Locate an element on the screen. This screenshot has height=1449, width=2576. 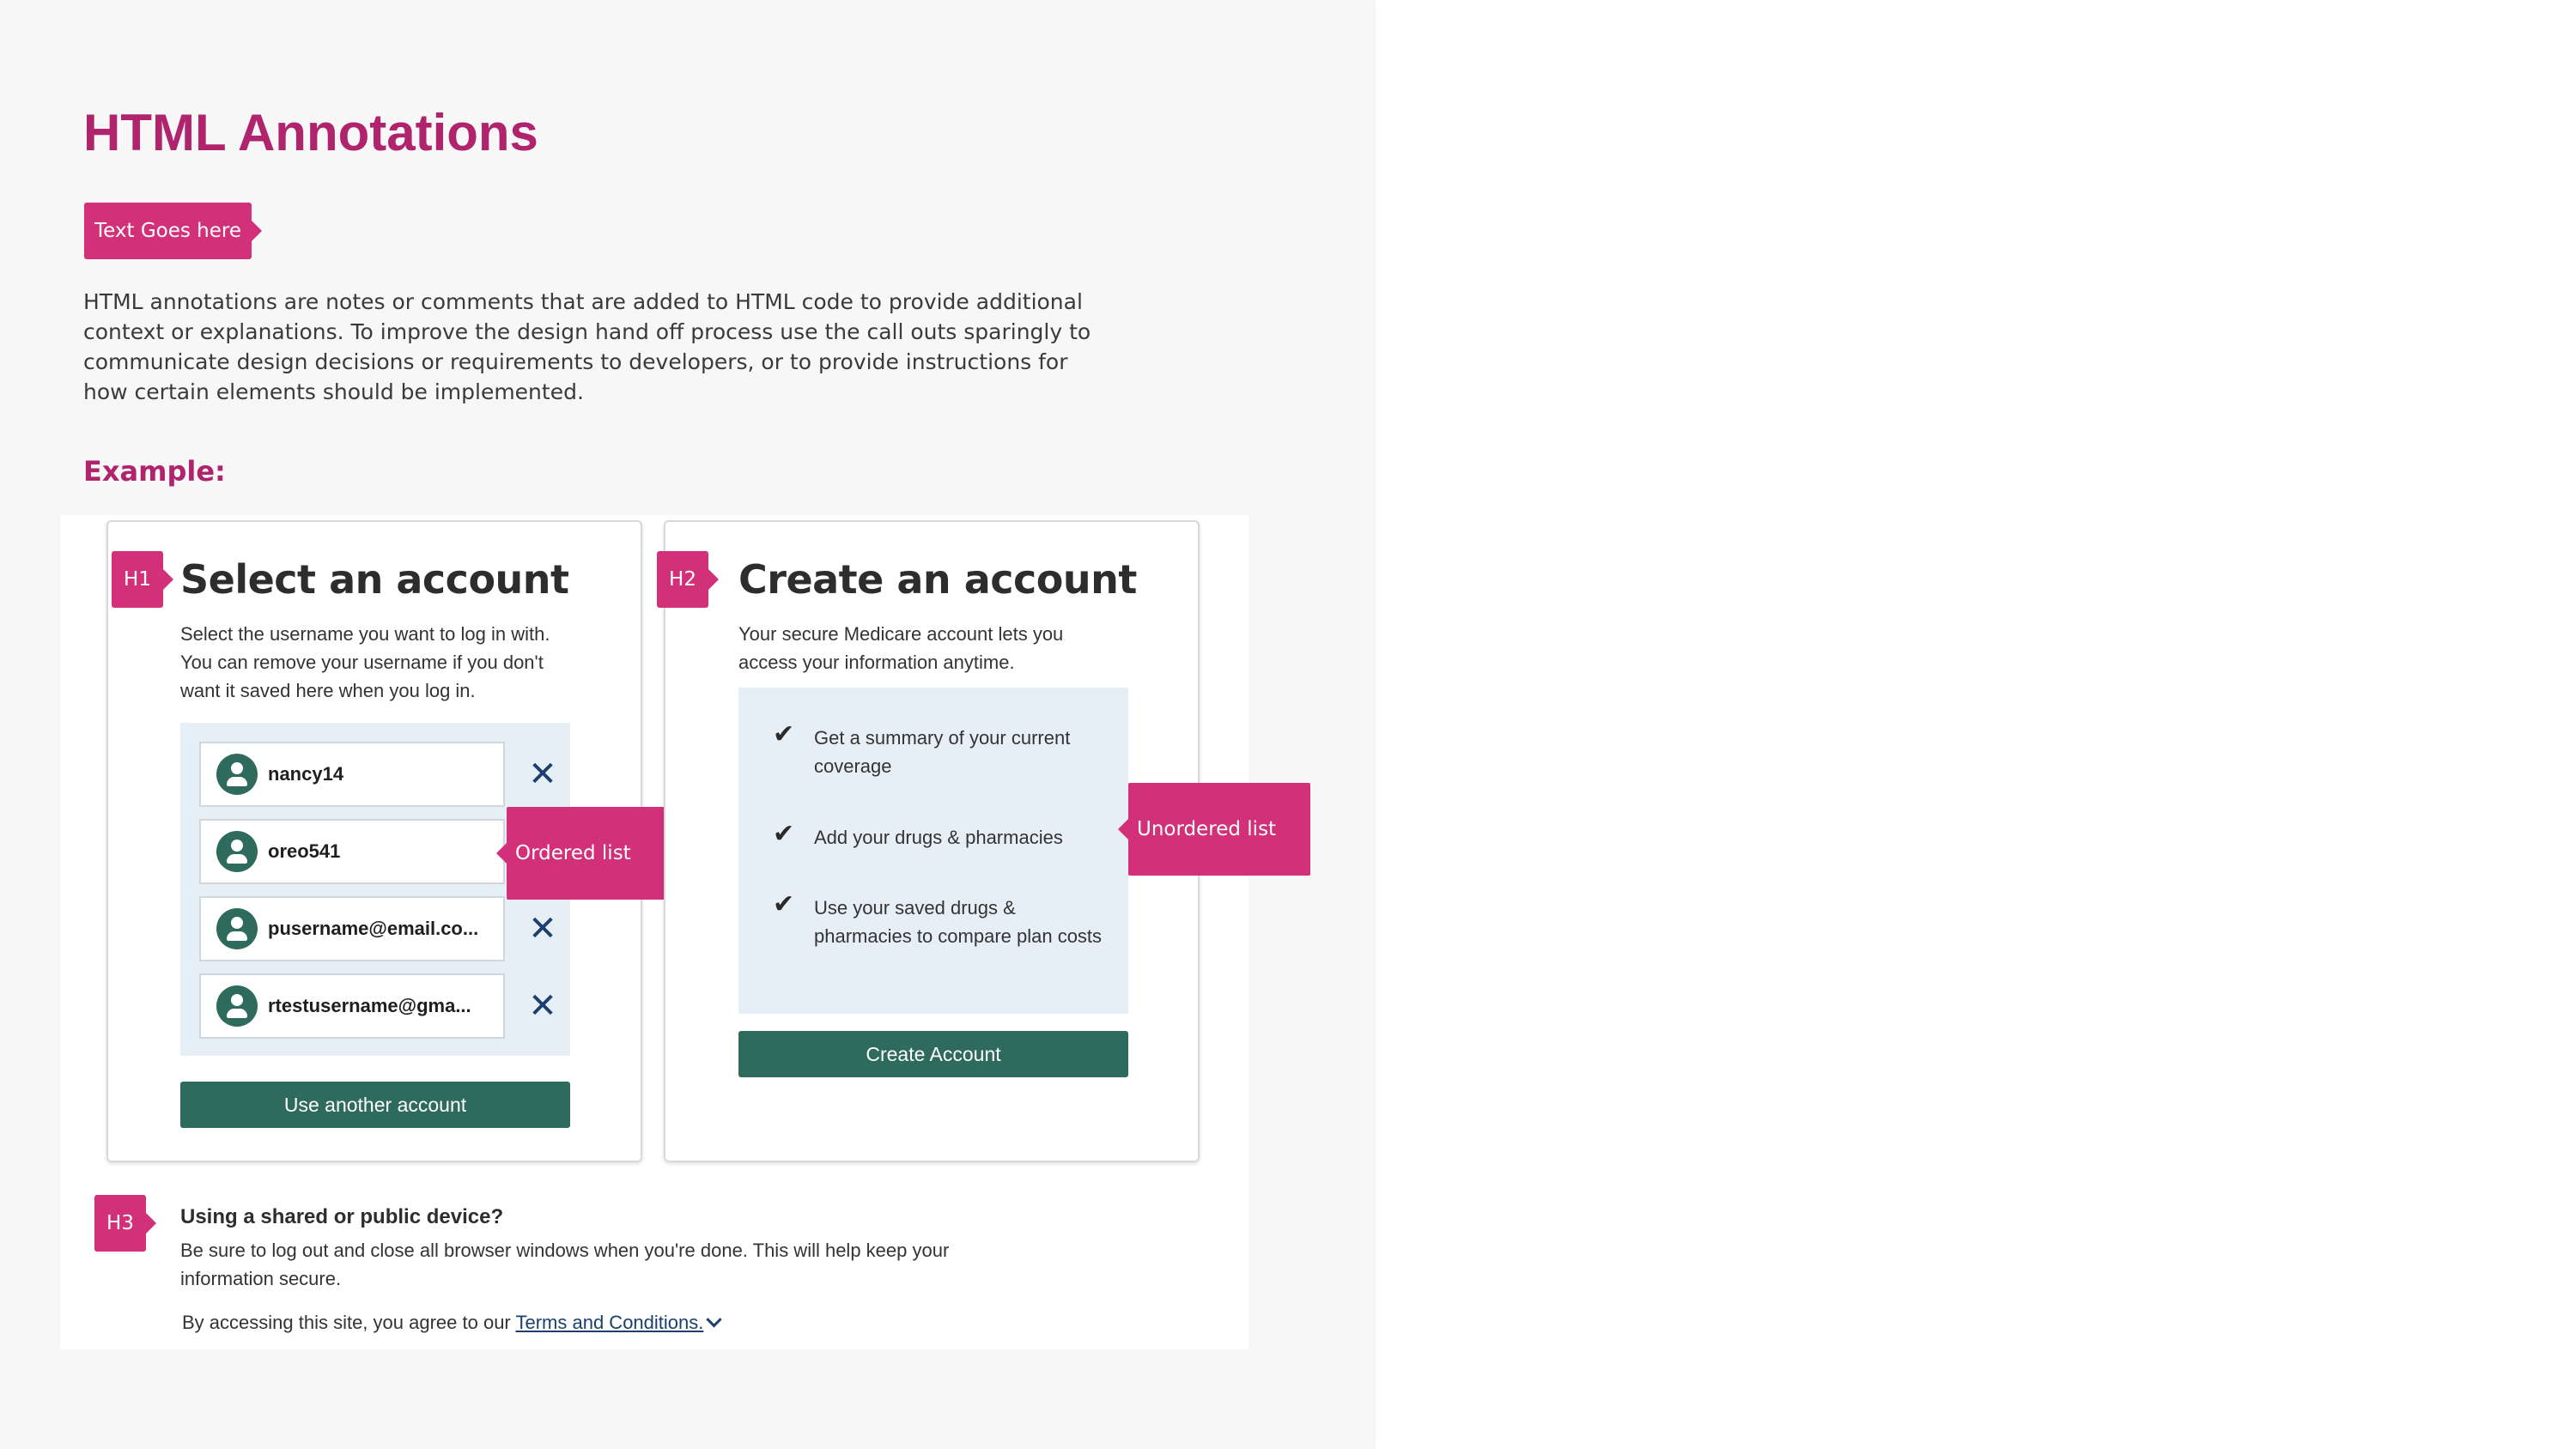
list-item: nancy14 is located at coordinates (352, 774).